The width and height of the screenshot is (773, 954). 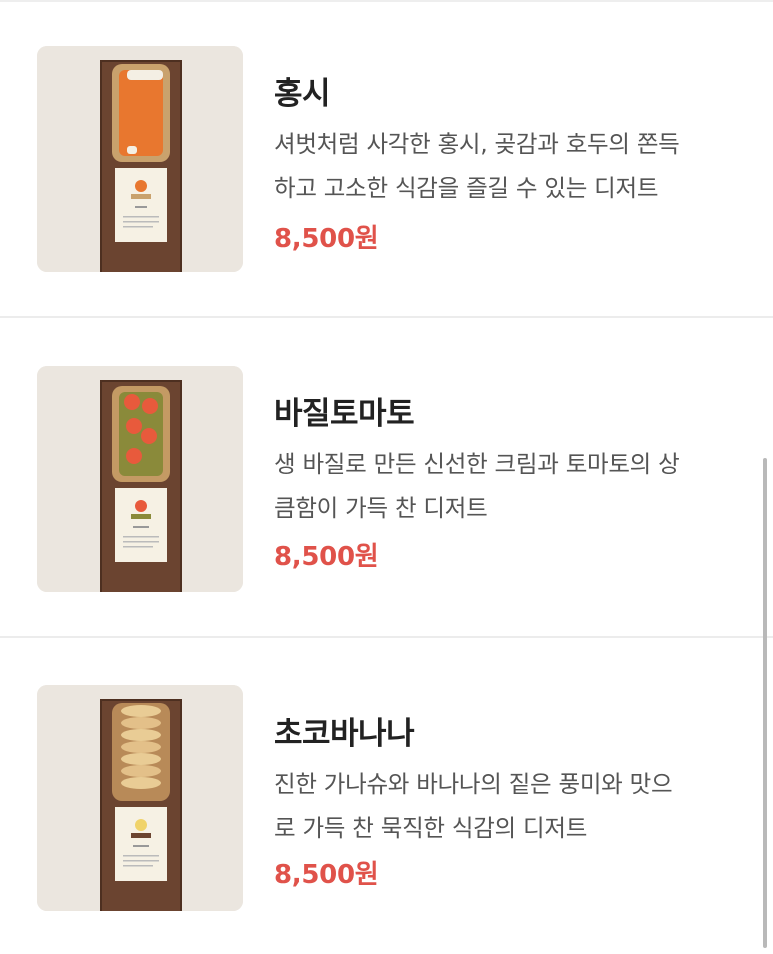 What do you see at coordinates (381, 508) in the screenshot?
I see `item-description-line: 큼함이 가득 찬 디저트` at bounding box center [381, 508].